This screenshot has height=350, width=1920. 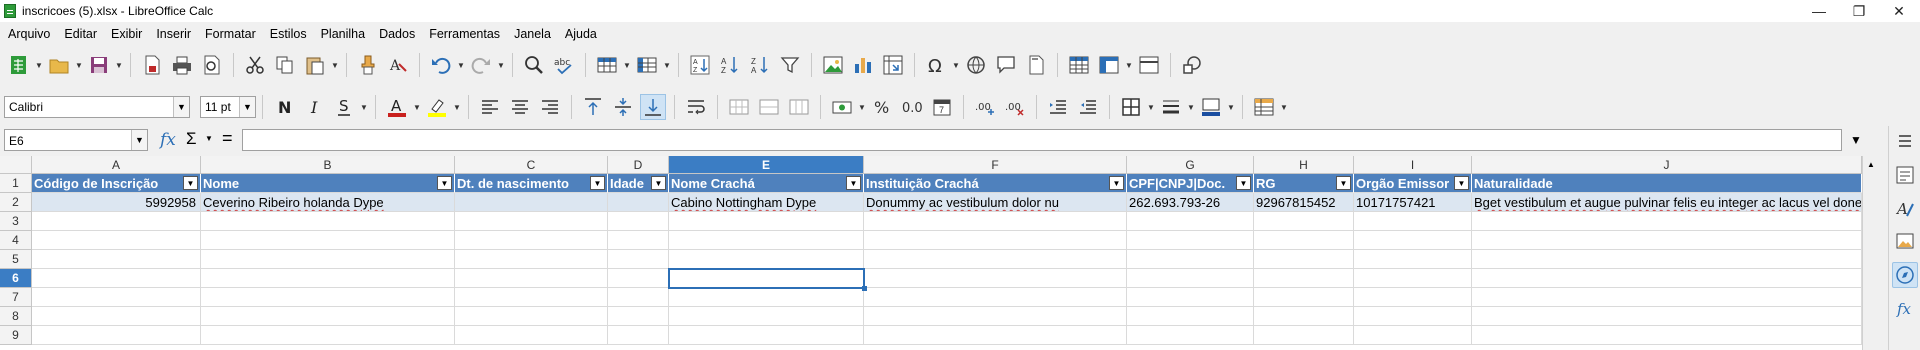 What do you see at coordinates (1856, 140) in the screenshot?
I see `expand-formula-bar-icon: ▼` at bounding box center [1856, 140].